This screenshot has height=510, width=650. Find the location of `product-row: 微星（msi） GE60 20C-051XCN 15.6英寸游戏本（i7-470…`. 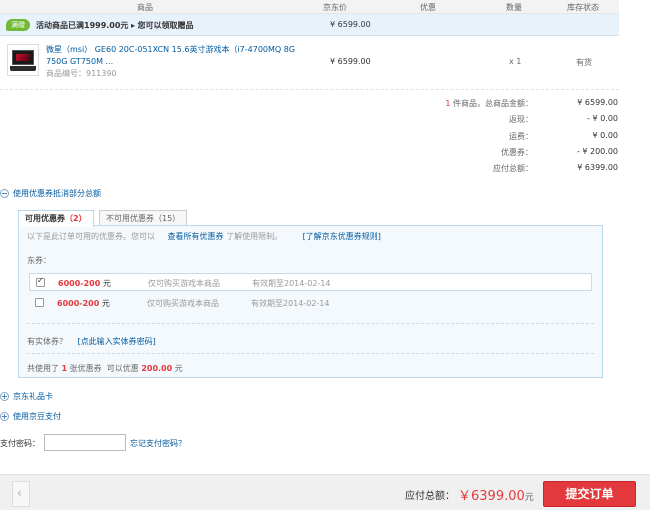

product-row: 微星（msi） GE60 20C-051XCN 15.6英寸游戏本（i7-470… is located at coordinates (309, 63).